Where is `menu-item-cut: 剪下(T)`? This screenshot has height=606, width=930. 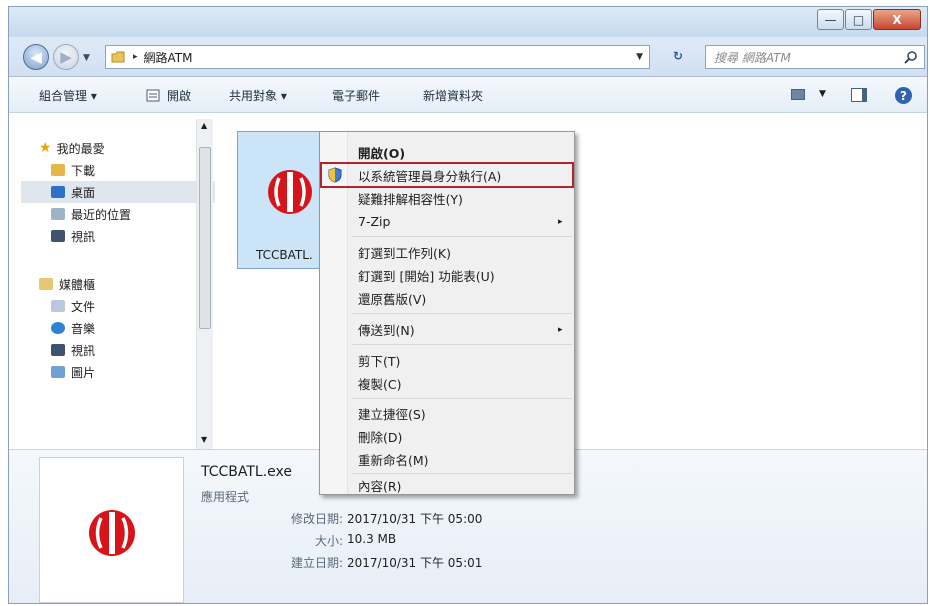 menu-item-cut: 剪下(T) is located at coordinates (379, 360).